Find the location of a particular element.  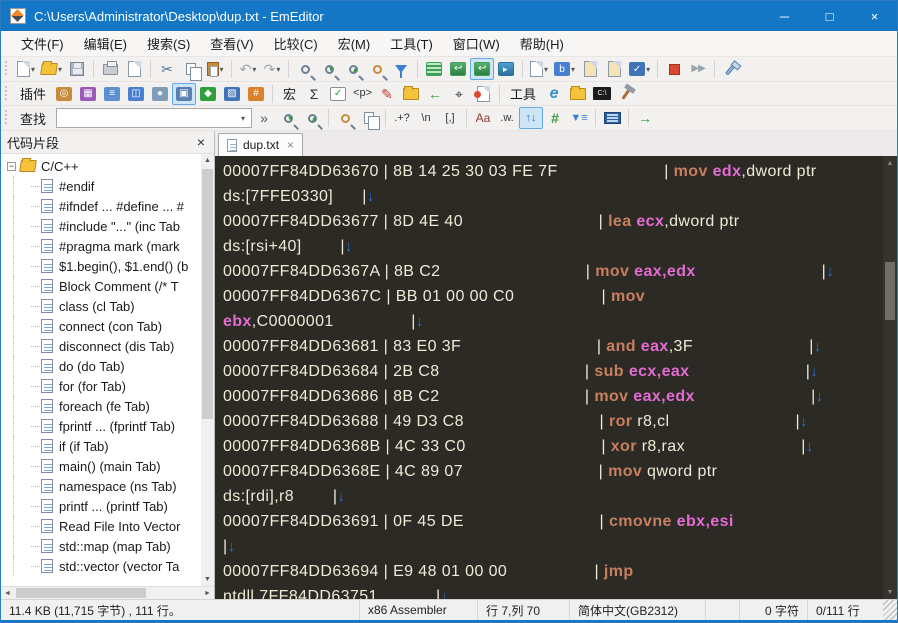

escape-sequence-button: \n is located at coordinates (426, 118).